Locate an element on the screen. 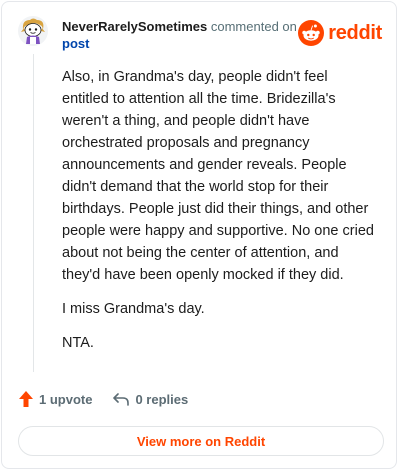  thread-line is located at coordinates (33, 213).